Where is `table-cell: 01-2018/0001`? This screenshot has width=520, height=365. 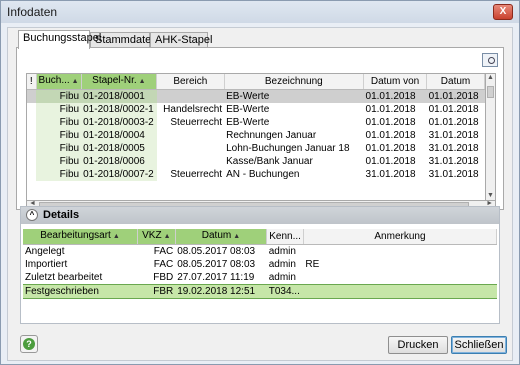
table-cell: 01-2018/0001 is located at coordinates (119, 96).